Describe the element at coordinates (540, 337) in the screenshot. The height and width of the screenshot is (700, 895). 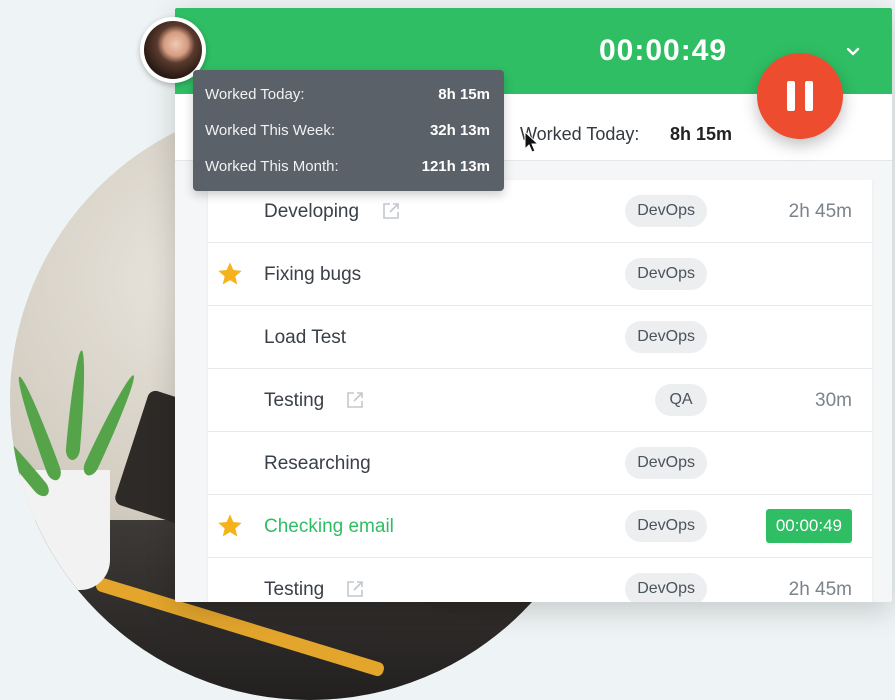
I see `task-row: Load Test DevOps` at that location.